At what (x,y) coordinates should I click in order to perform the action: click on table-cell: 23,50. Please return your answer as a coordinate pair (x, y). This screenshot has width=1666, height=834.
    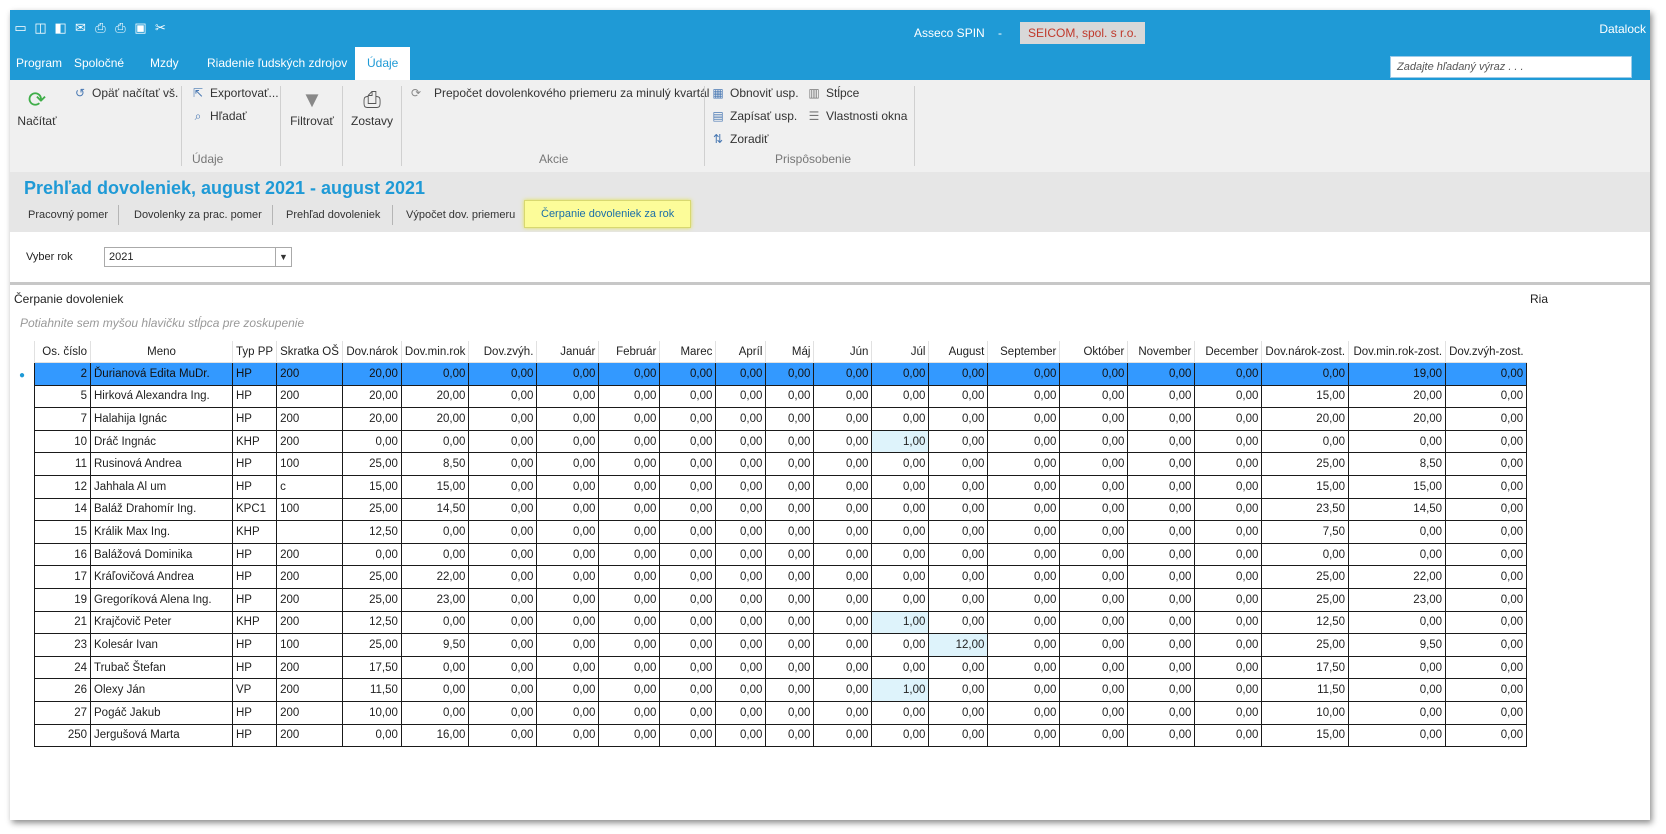
    Looking at the image, I should click on (1305, 509).